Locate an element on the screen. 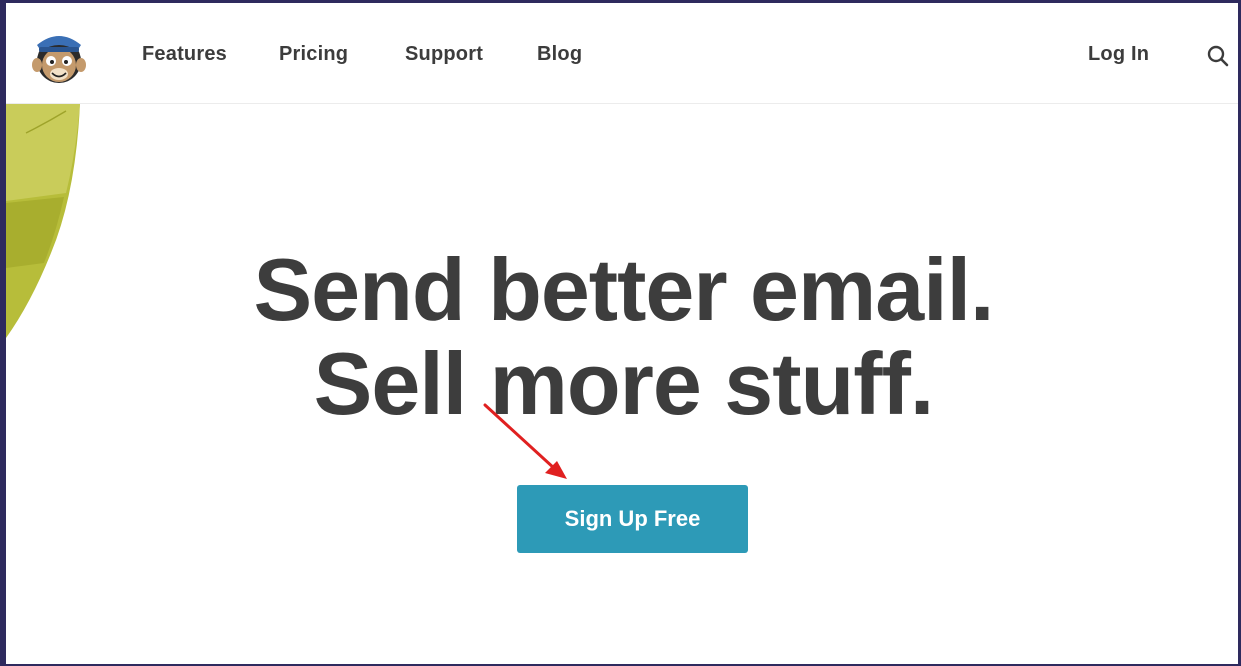  sign-up-free-button: Sign Up Free is located at coordinates (632, 519).